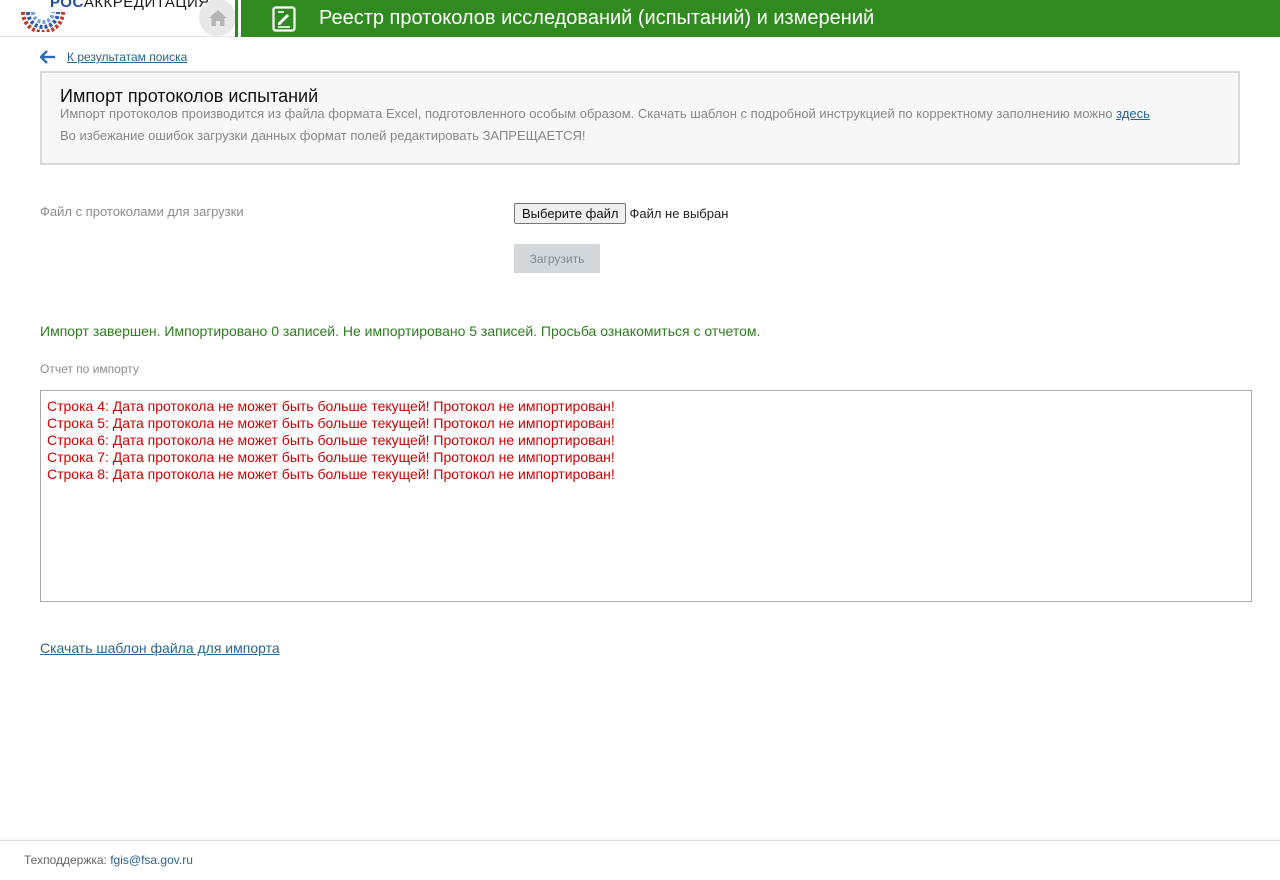  I want to click on support-email-link: fgis@fsa.gov.ru, so click(151, 860).